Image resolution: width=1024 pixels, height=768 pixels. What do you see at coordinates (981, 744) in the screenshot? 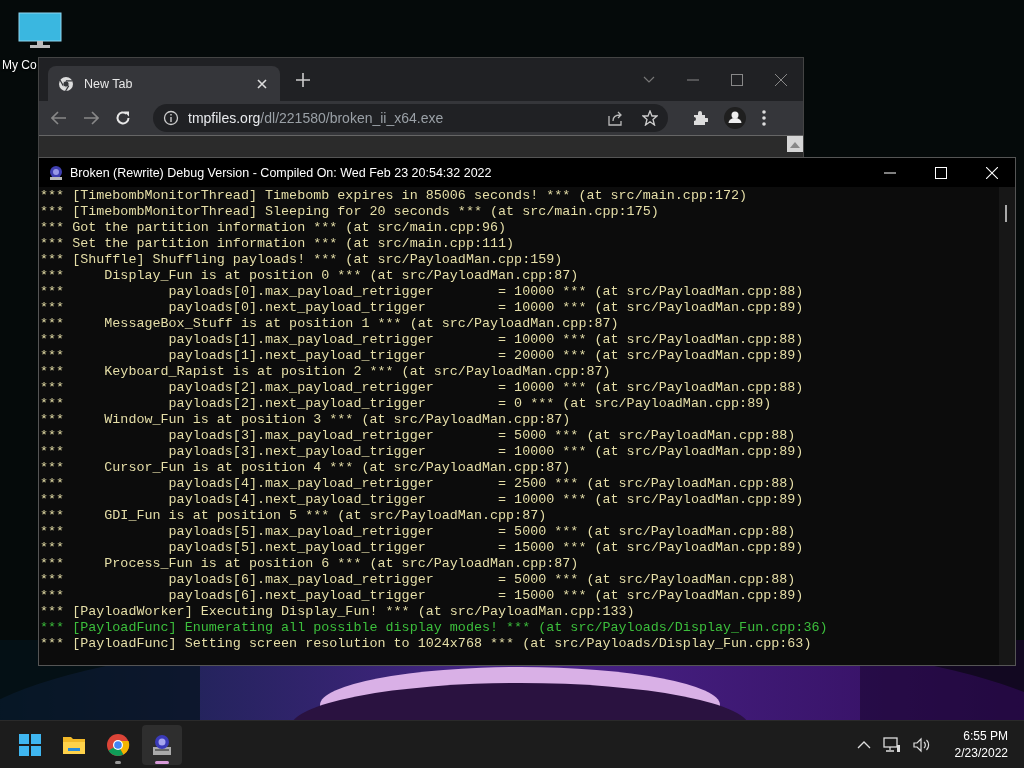
I see `clock: 6:55 PM 2/23/2022` at bounding box center [981, 744].